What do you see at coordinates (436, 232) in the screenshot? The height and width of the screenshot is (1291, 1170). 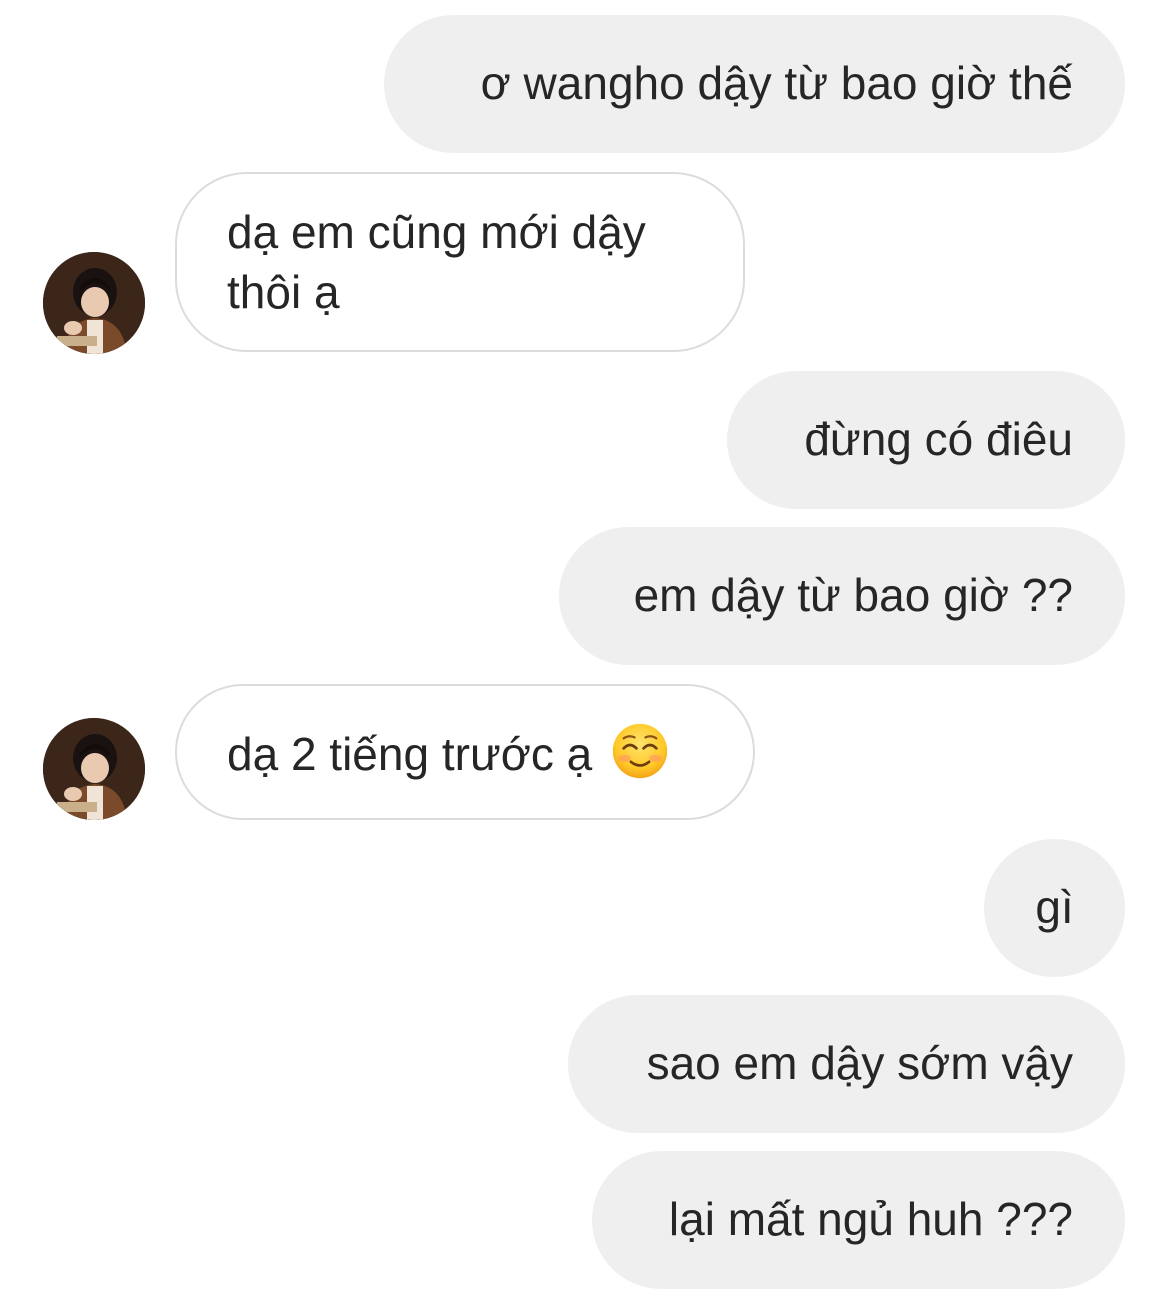 I see `message-text-line: dạ em cũng mới dậy` at bounding box center [436, 232].